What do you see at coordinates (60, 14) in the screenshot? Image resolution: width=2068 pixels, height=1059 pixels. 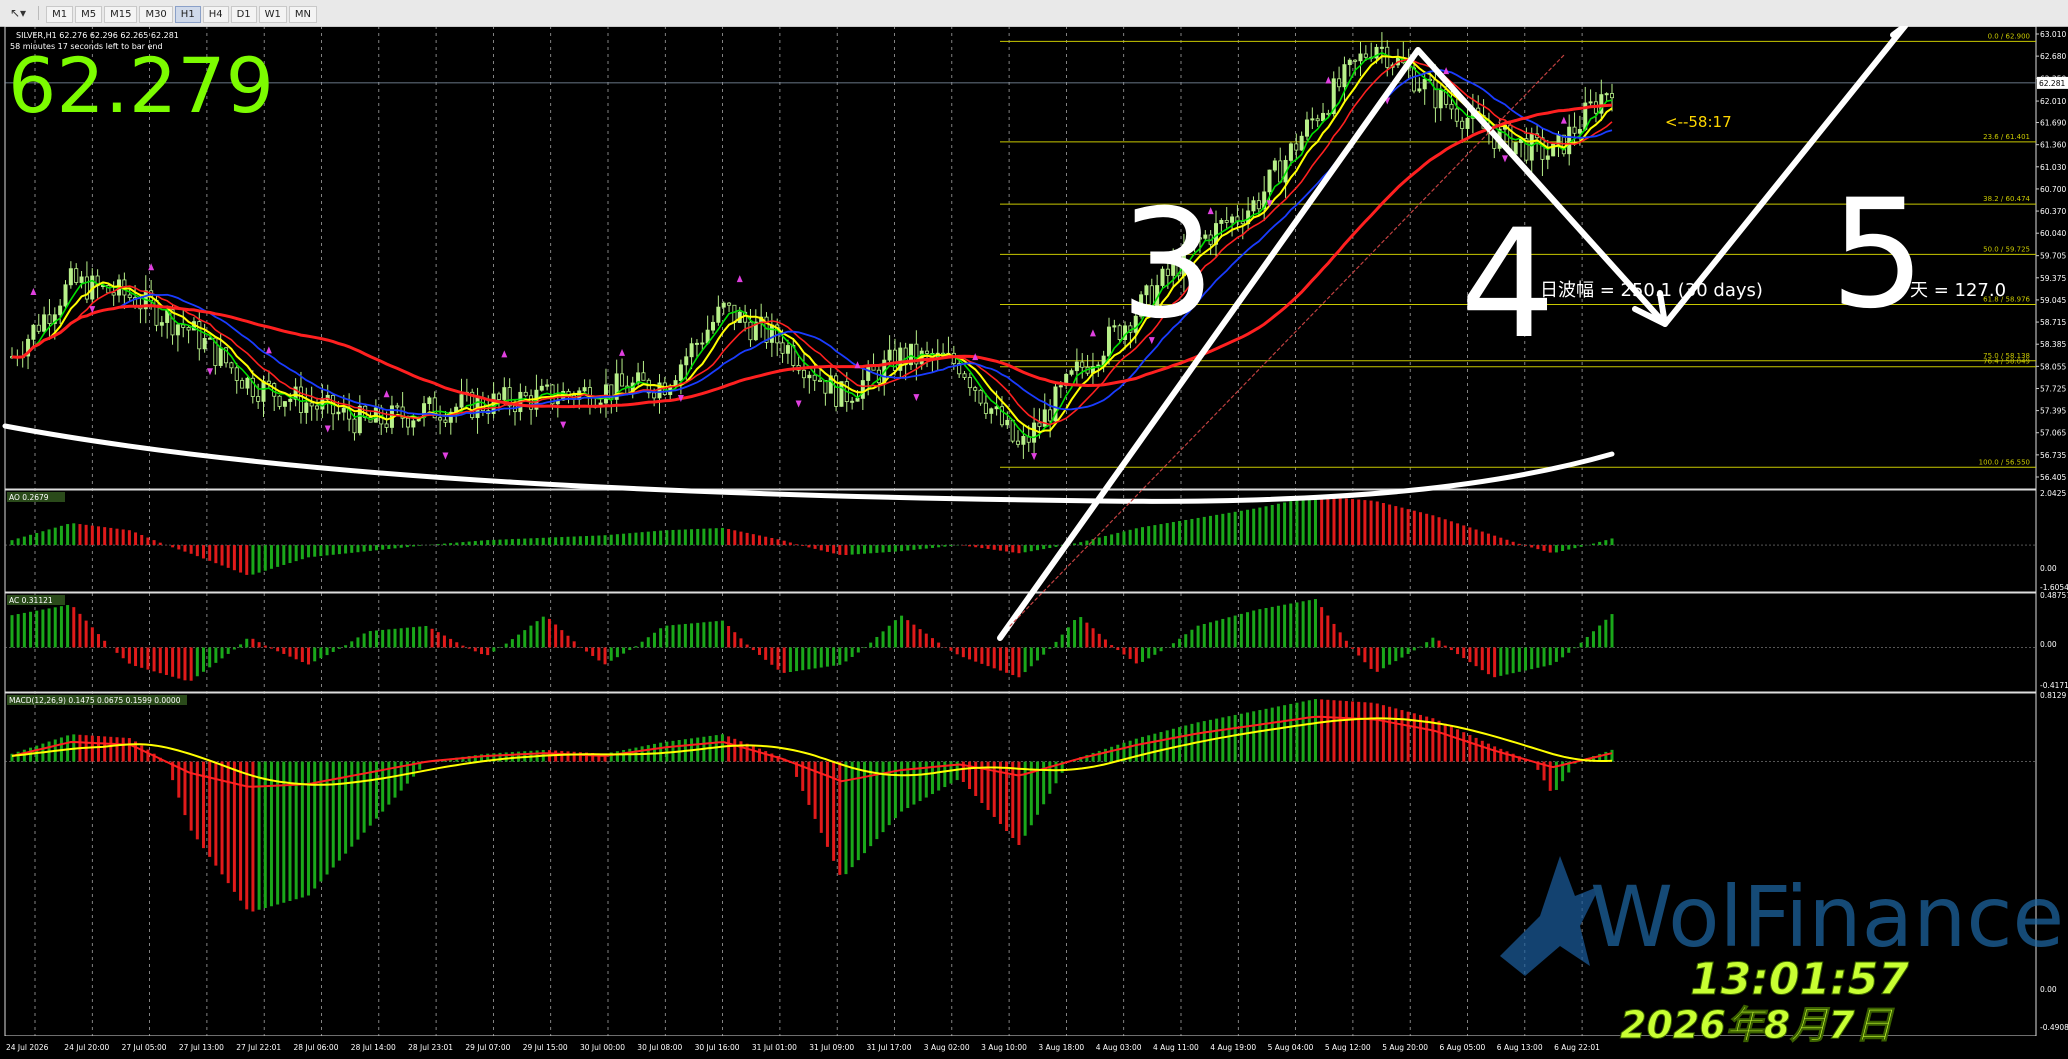 I see `timeframe-button-m1: M1` at bounding box center [60, 14].